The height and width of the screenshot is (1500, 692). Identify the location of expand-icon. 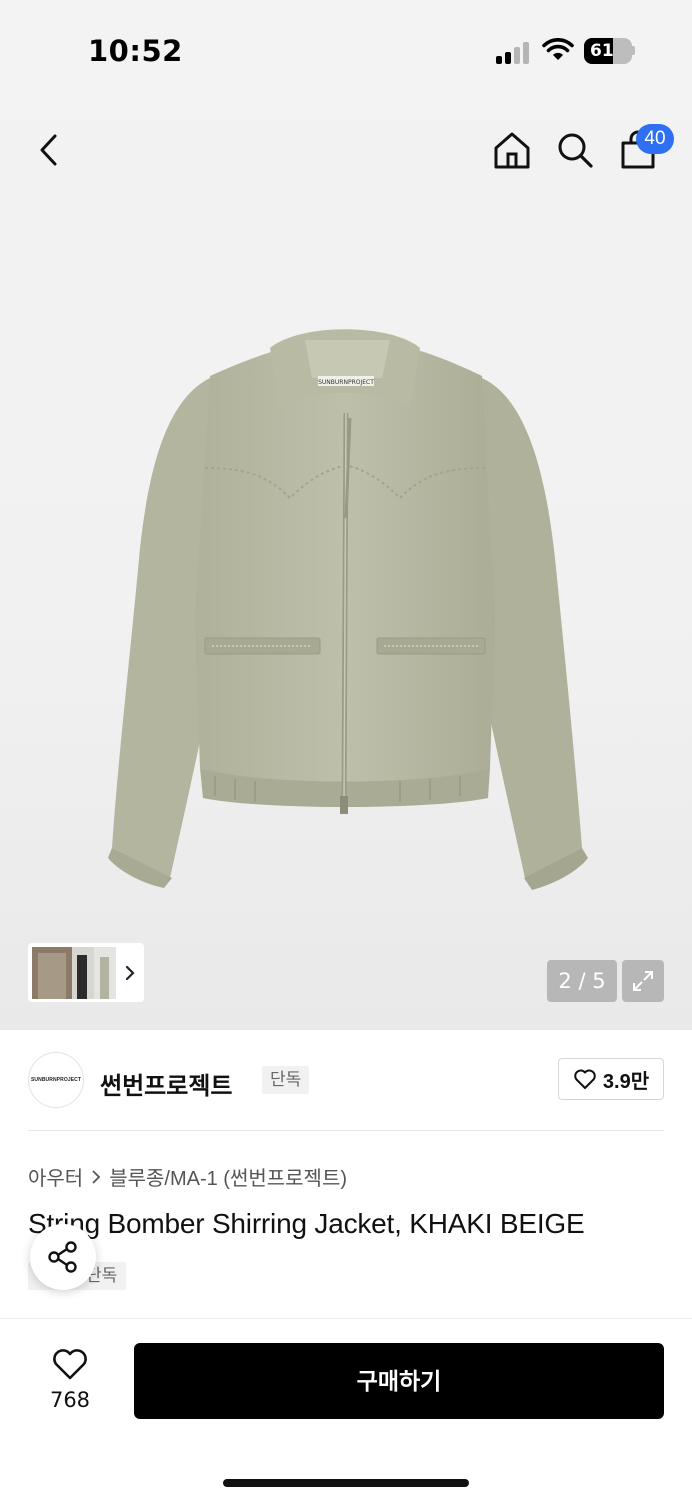
(643, 981).